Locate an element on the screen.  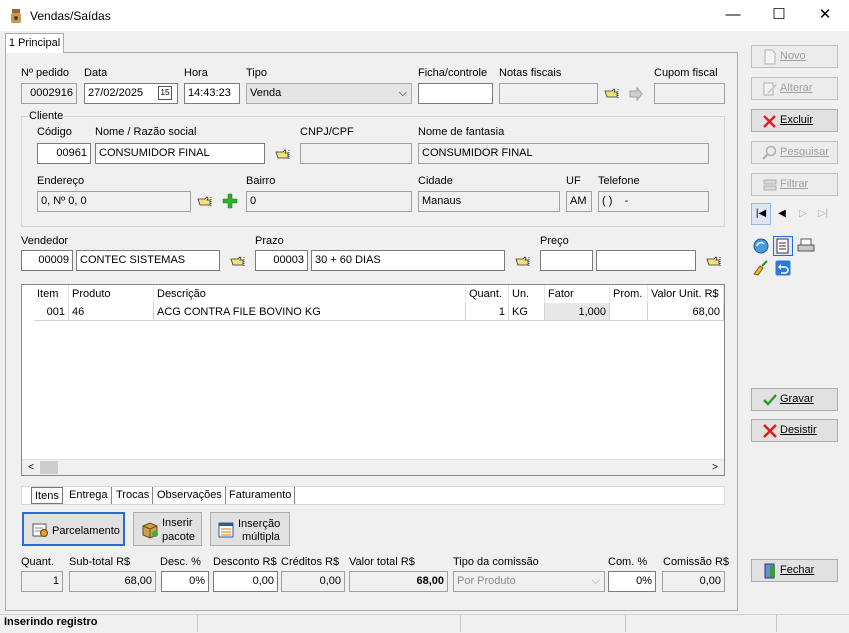
total-label: Valor total R$ is located at coordinates (382, 562).